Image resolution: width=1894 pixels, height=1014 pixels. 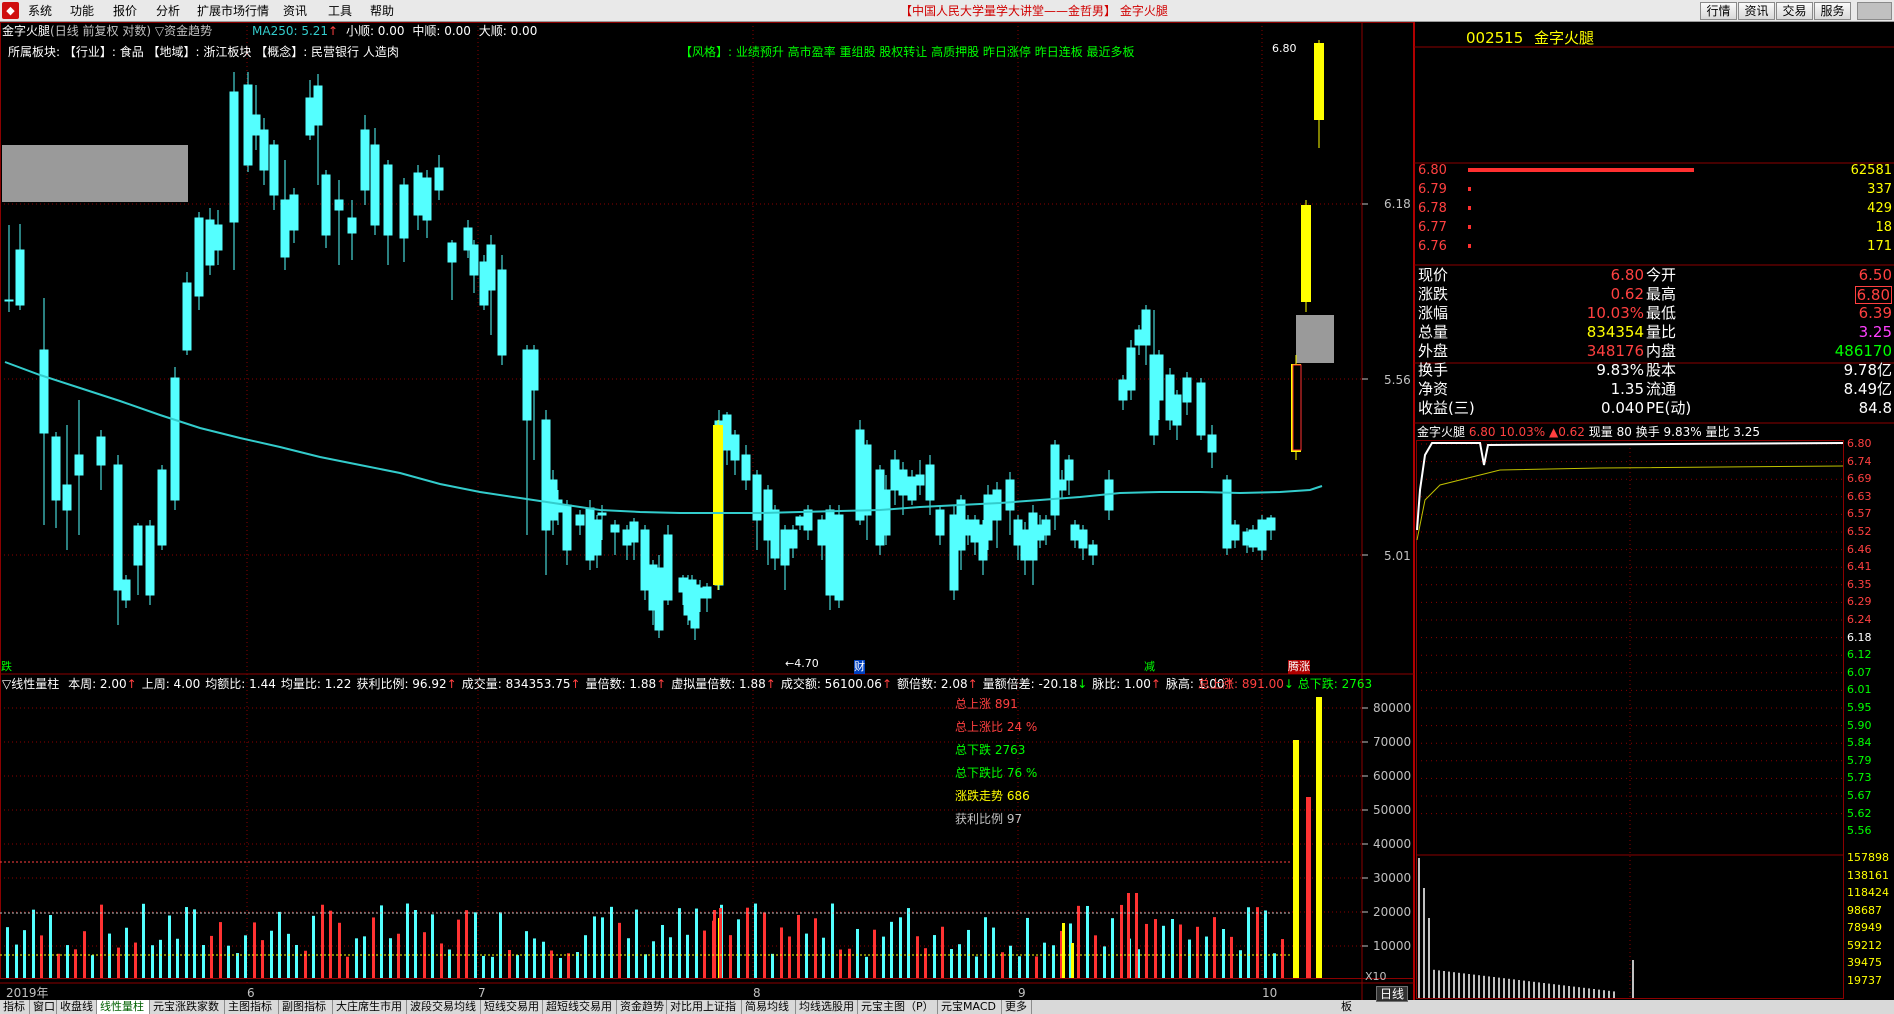 I want to click on event-marker: 跌, so click(x=6, y=667).